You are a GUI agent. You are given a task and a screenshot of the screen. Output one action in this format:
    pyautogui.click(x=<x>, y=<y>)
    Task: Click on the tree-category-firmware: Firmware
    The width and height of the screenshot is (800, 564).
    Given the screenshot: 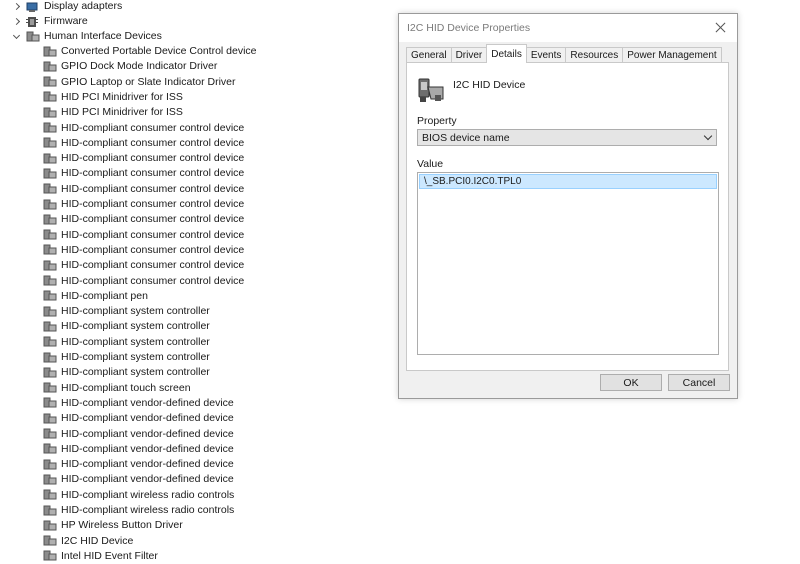 What is the action you would take?
    pyautogui.click(x=50, y=21)
    